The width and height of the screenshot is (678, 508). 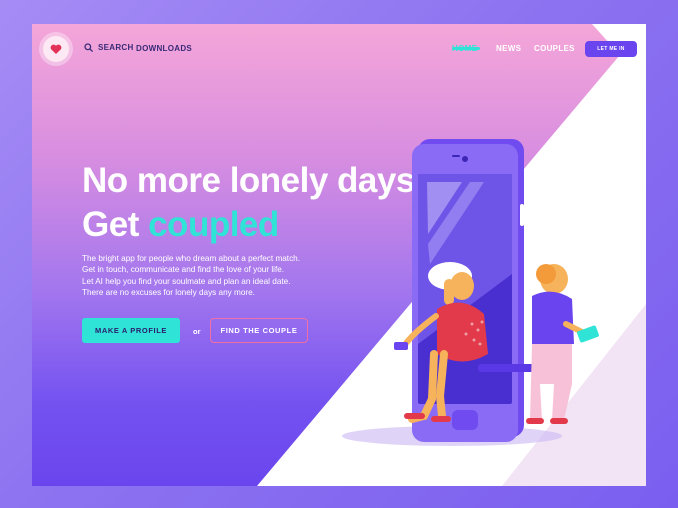 I want to click on search-icon, so click(x=88, y=47).